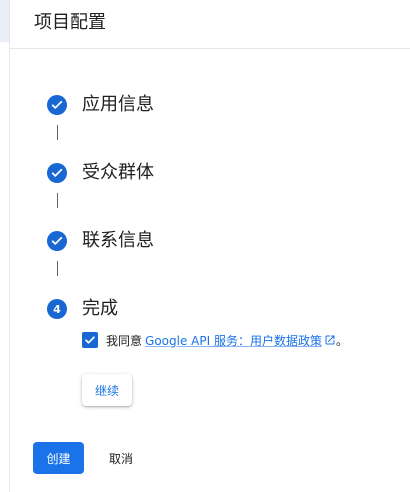 This screenshot has height=492, width=410. Describe the element at coordinates (118, 172) in the screenshot. I see `step-label: 受众群体` at that location.